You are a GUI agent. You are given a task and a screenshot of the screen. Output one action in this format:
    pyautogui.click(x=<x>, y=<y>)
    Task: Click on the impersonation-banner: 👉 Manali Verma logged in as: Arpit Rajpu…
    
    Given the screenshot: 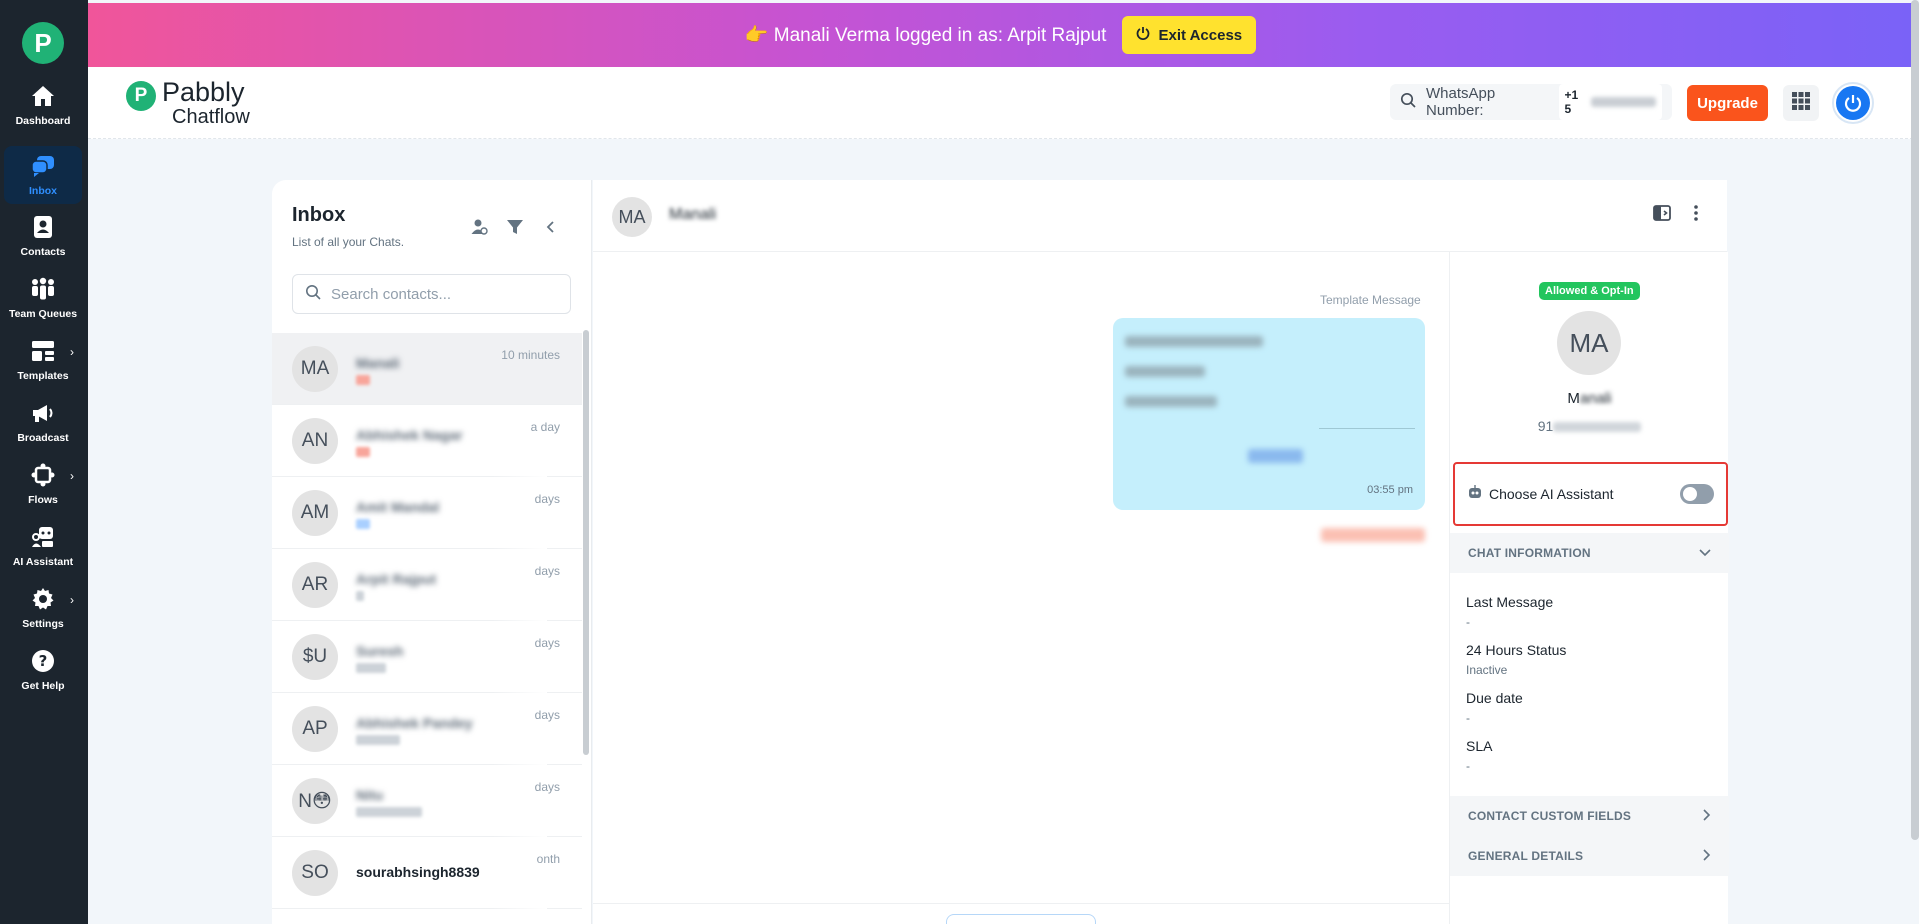 What is the action you would take?
    pyautogui.click(x=1000, y=35)
    